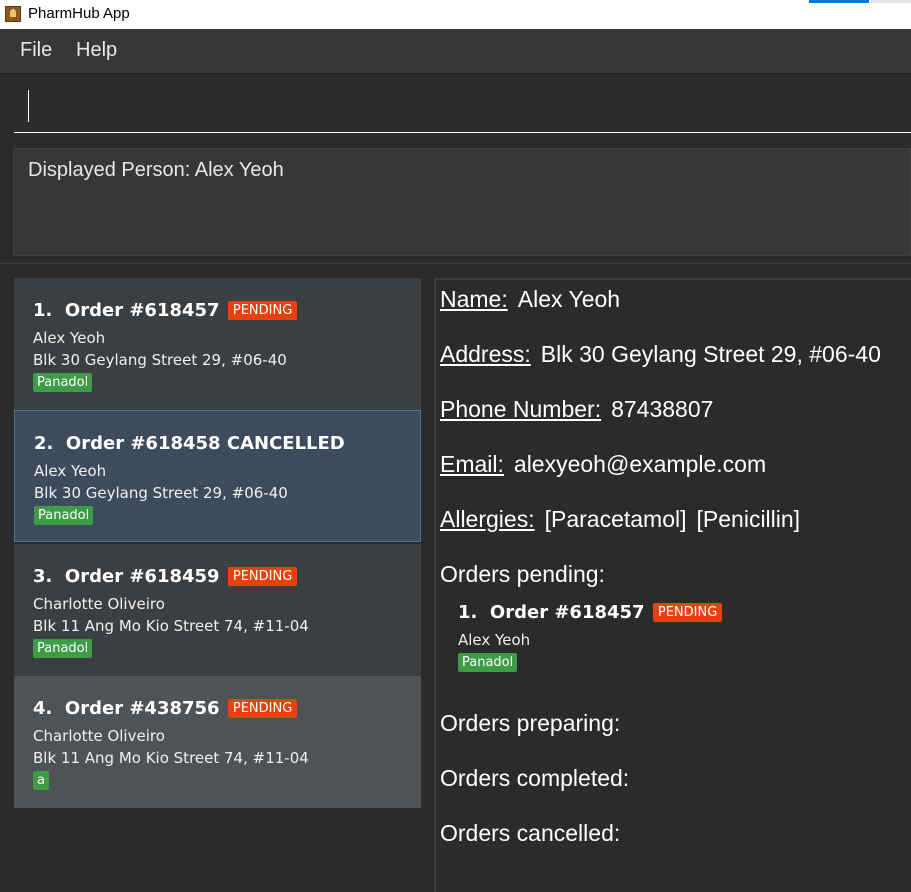 This screenshot has height=892, width=911. Describe the element at coordinates (891, 1) in the screenshot. I see `window-control` at that location.